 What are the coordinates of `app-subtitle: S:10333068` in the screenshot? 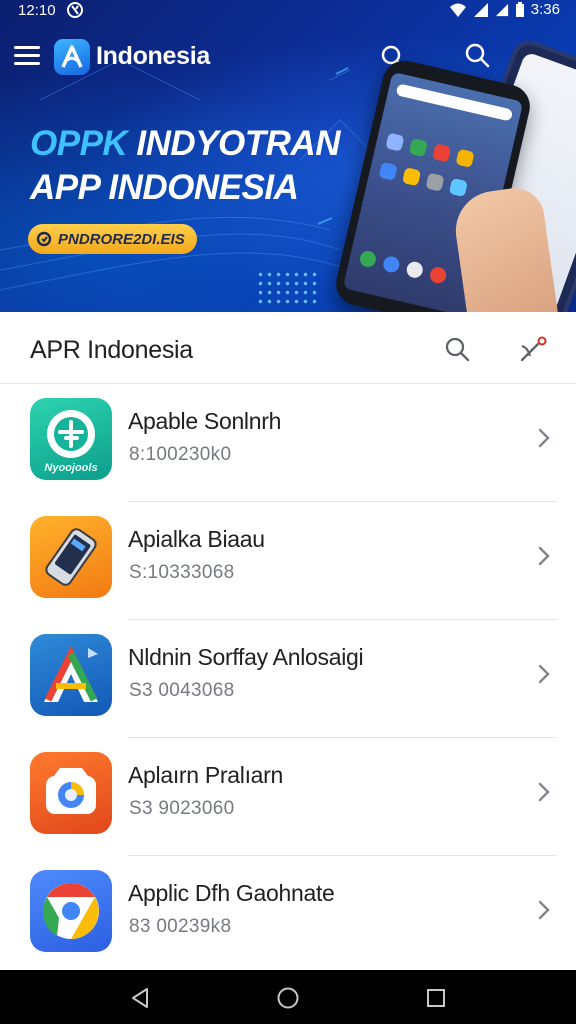 It's located at (182, 572).